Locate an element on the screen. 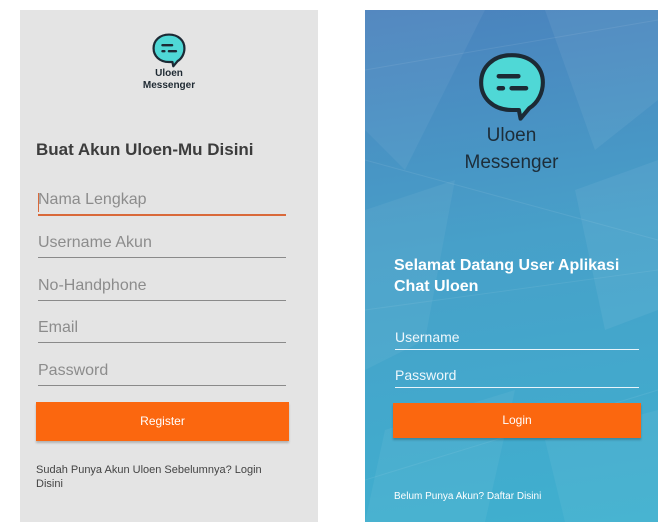 Image resolution: width=663 pixels, height=524 pixels. phone-field-wrap is located at coordinates (162, 286).